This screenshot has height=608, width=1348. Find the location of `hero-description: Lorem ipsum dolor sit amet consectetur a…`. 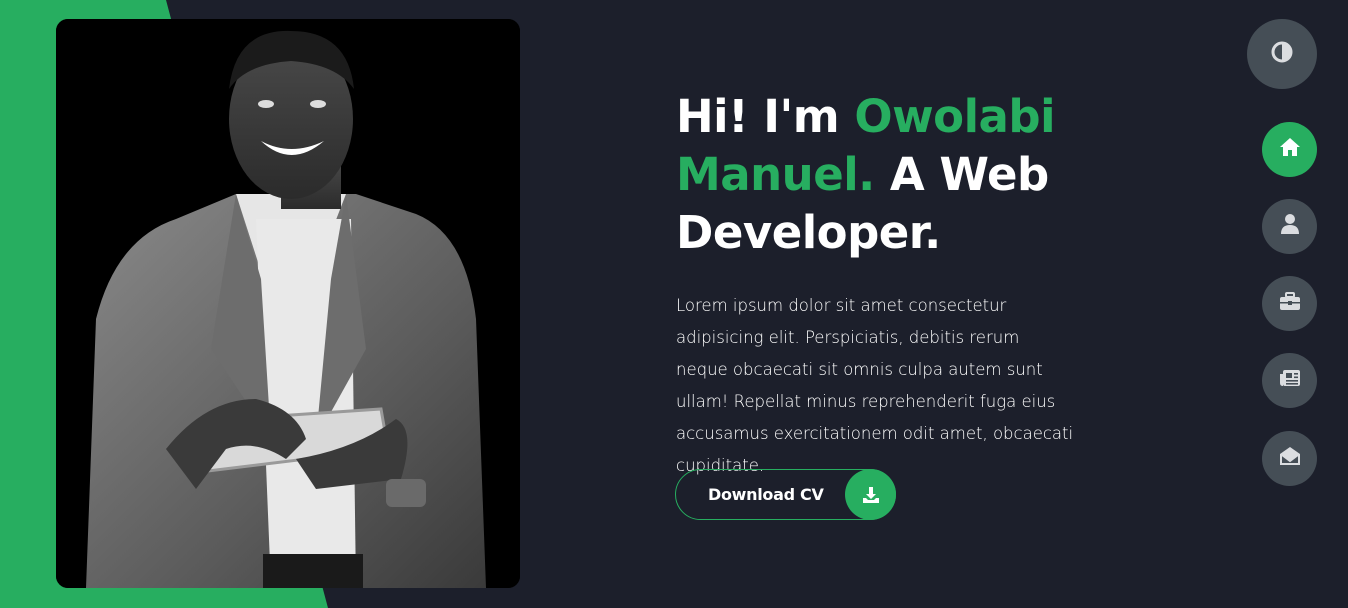

hero-description: Lorem ipsum dolor sit amet consectetur a… is located at coordinates (875, 385).